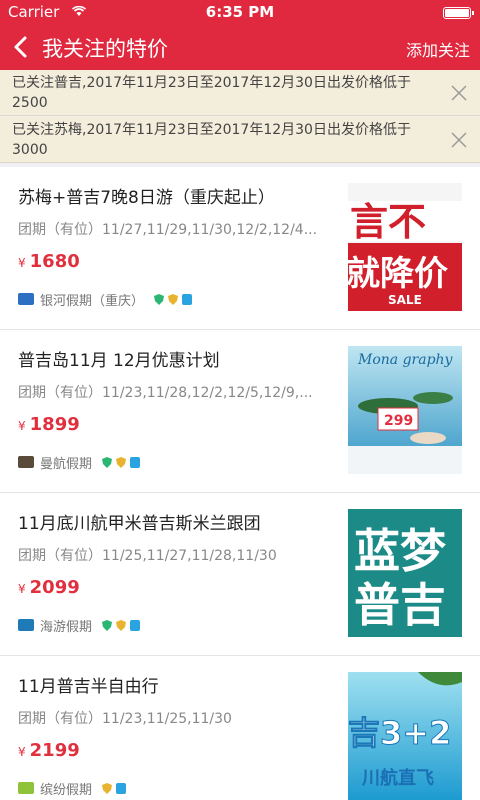  I want to click on deal-thumbnail: 吉3+2 川航直飞, so click(405, 736).